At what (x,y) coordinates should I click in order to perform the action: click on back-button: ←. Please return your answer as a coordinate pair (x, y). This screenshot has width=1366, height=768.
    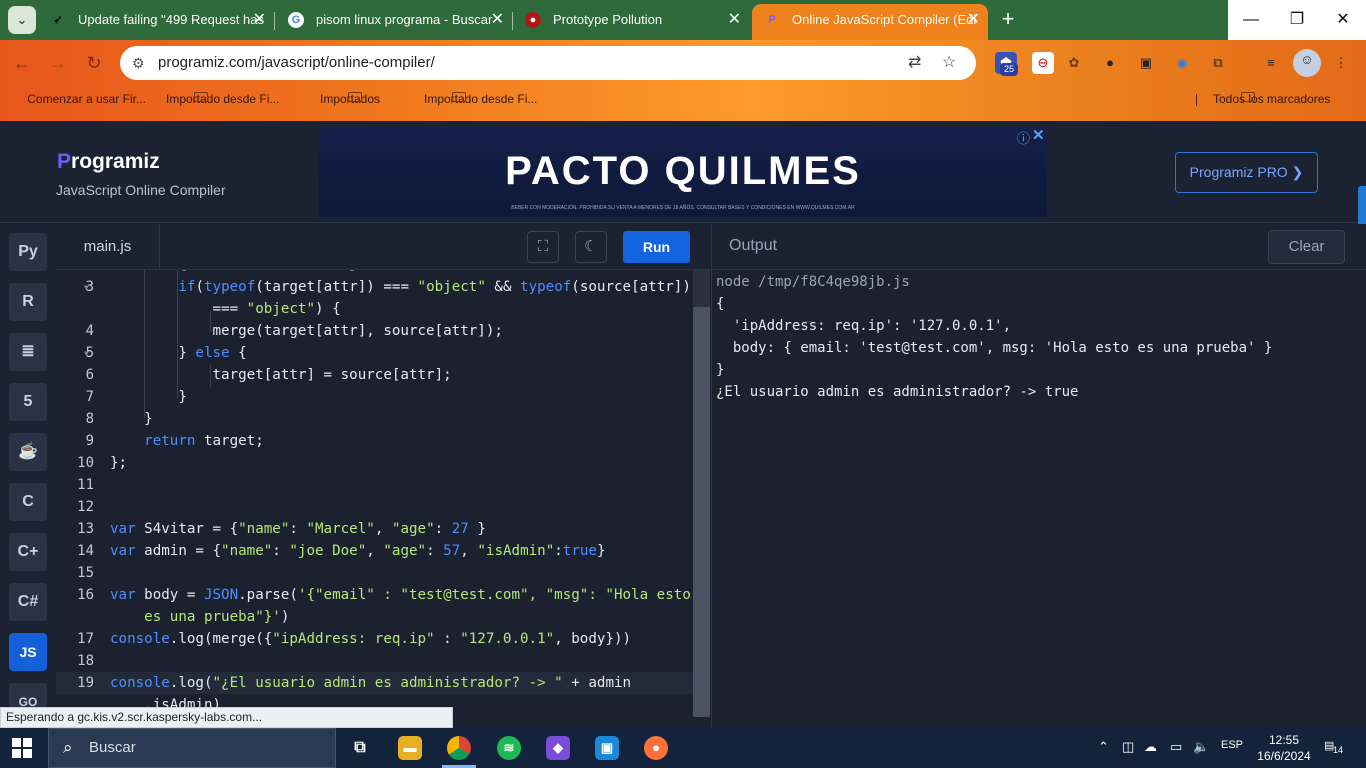
    Looking at the image, I should click on (22, 63).